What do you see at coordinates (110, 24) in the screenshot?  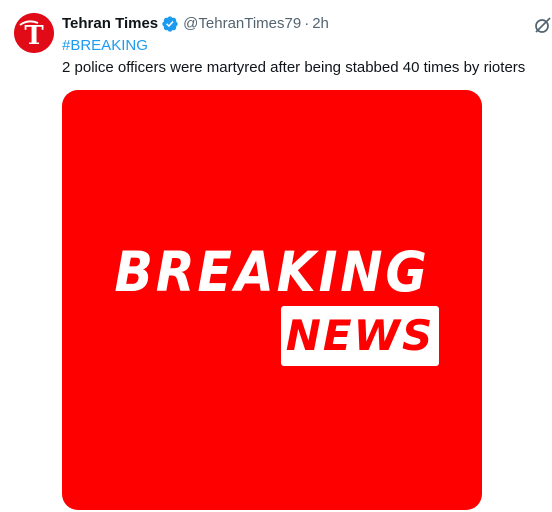 I see `display-name: Tehran Times` at bounding box center [110, 24].